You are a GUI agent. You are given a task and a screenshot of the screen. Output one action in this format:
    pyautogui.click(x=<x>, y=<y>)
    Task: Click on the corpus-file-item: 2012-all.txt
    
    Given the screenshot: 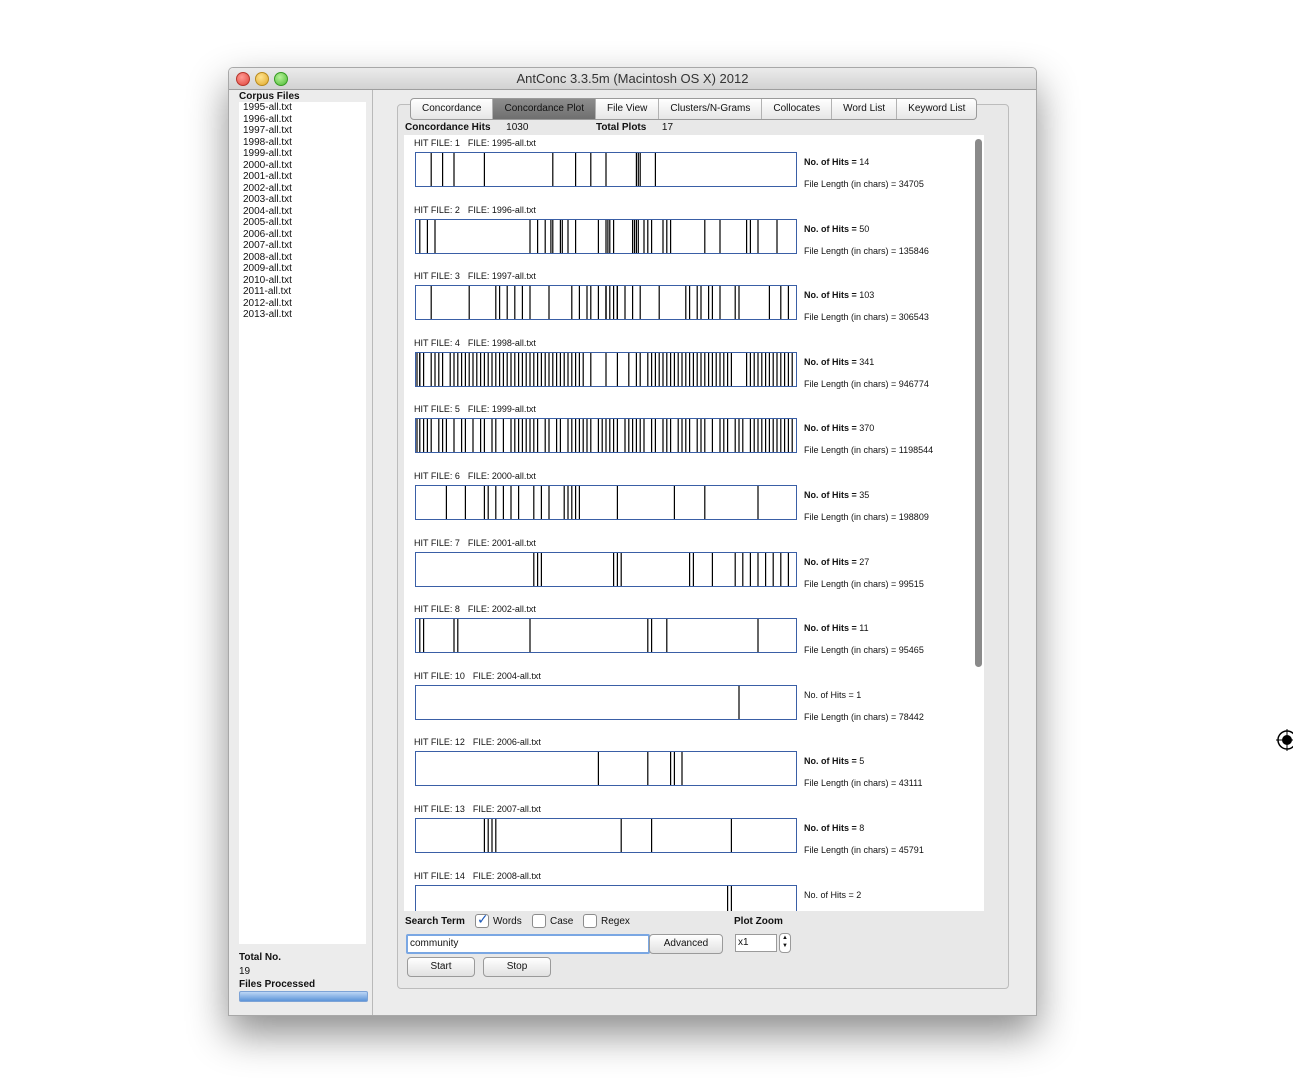 What is the action you would take?
    pyautogui.click(x=302, y=304)
    